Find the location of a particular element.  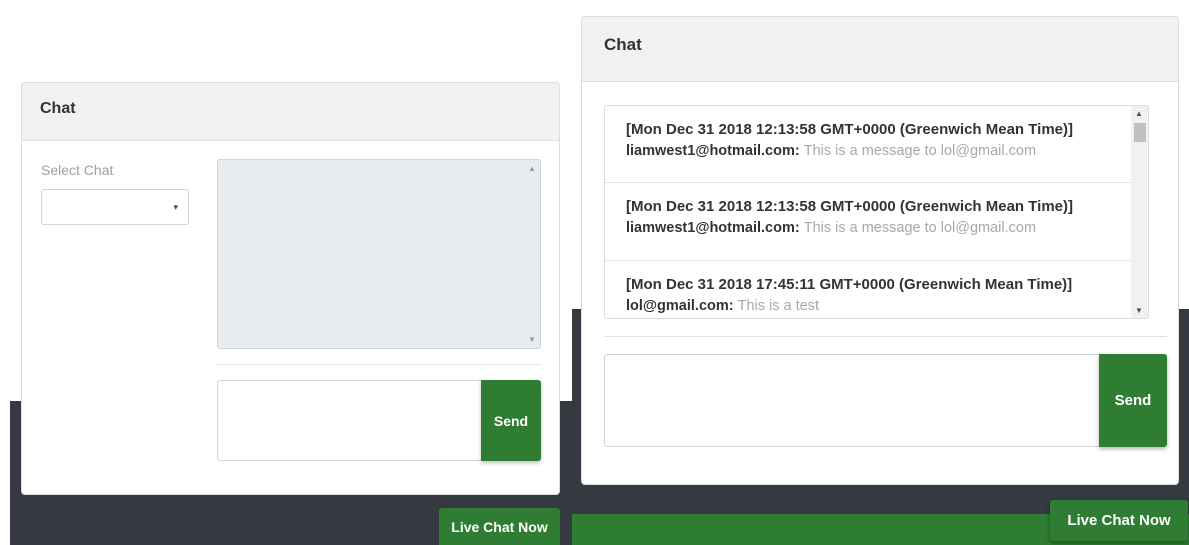

scroll-thumb is located at coordinates (1140, 132).